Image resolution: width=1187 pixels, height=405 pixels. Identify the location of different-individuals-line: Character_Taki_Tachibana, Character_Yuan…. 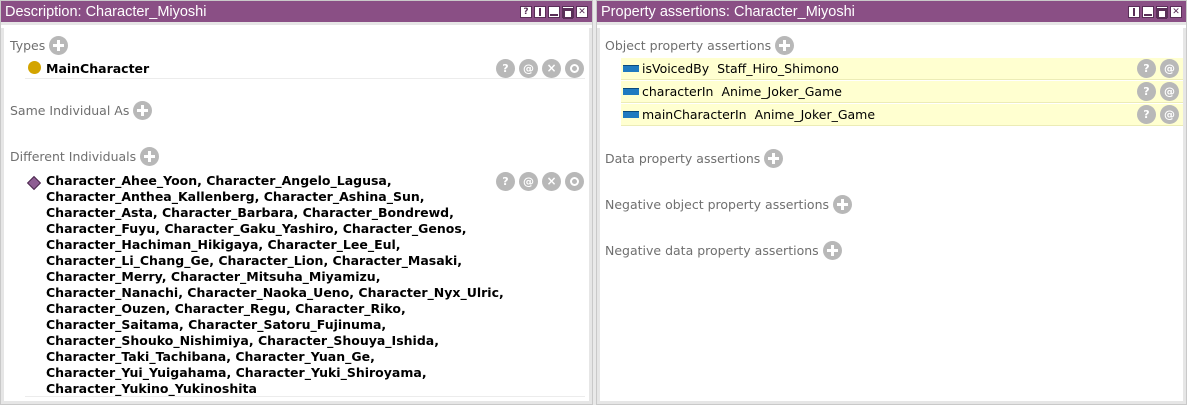
(210, 356).